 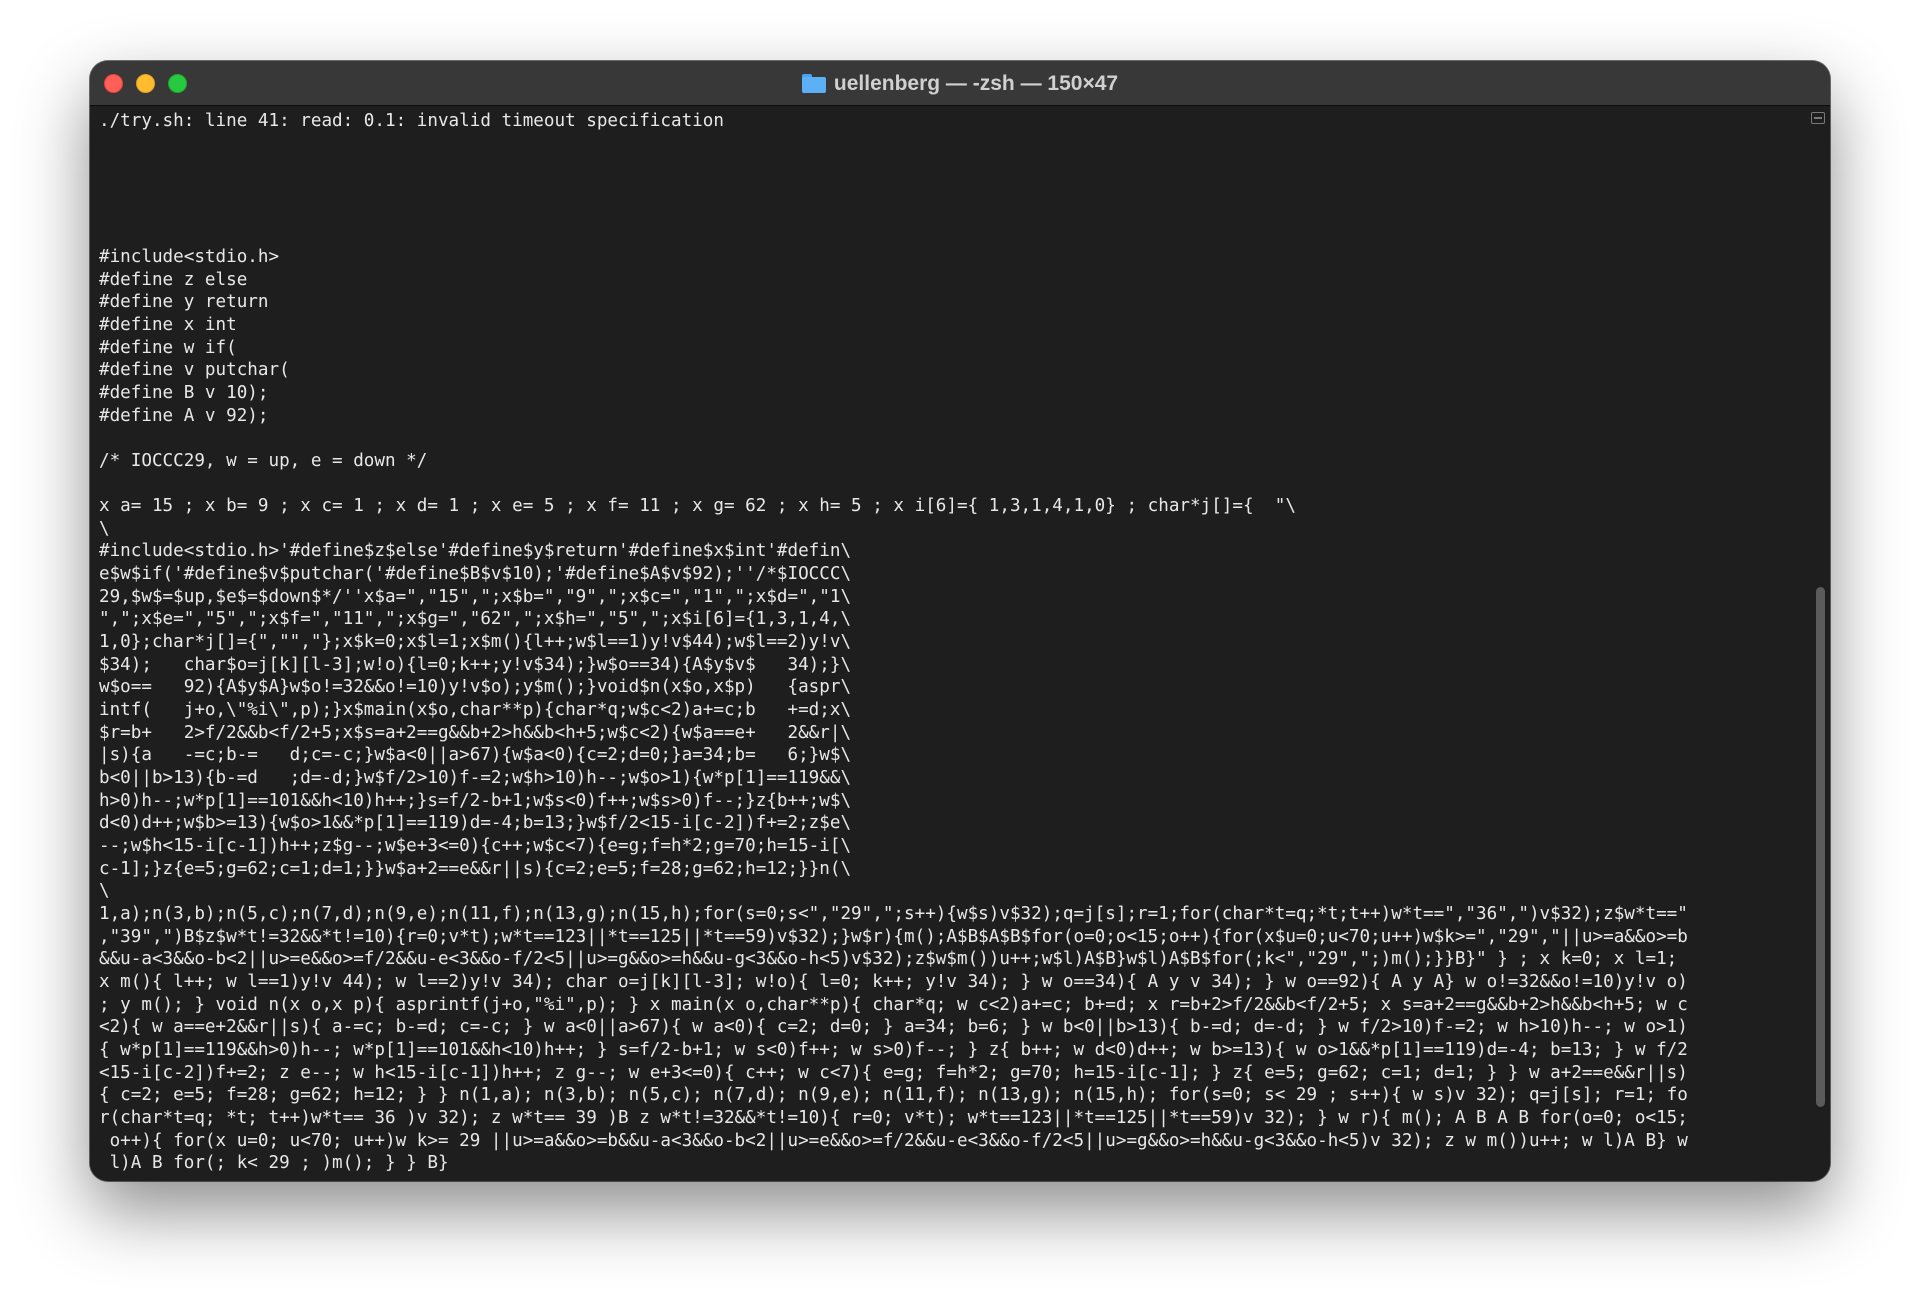 I want to click on window-title-group: uellenberg — -zsh — 150×47, so click(x=960, y=83).